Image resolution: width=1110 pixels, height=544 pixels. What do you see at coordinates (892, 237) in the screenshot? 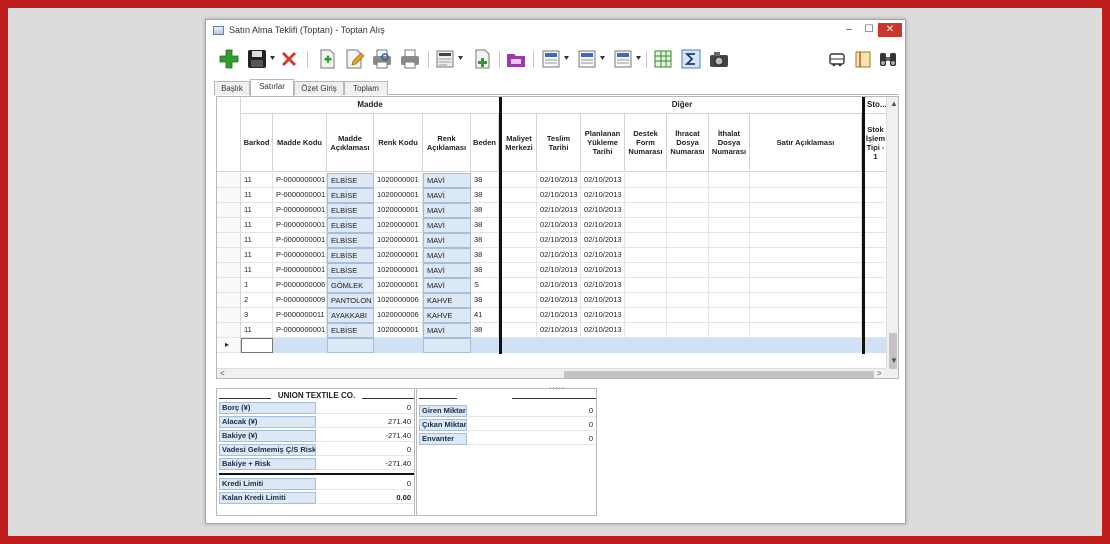
I see `vertical-scrollbar: ▲ ▼` at bounding box center [892, 237].